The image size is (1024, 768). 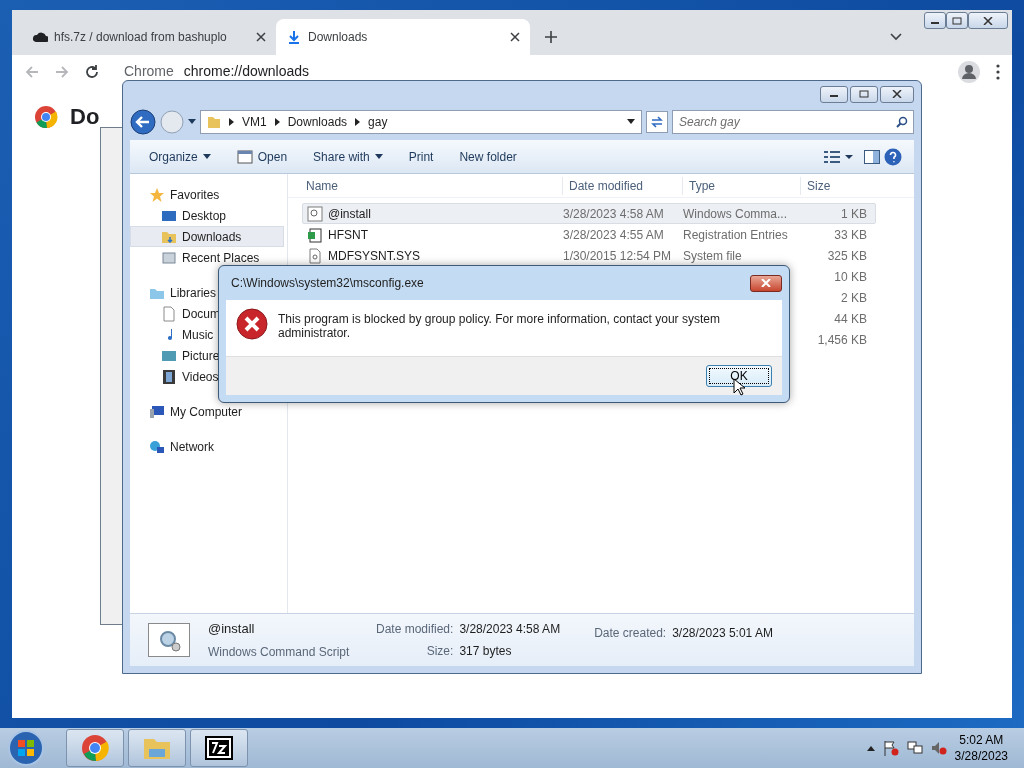 I want to click on address-bar: VM1 Downloads gay, so click(x=421, y=122).